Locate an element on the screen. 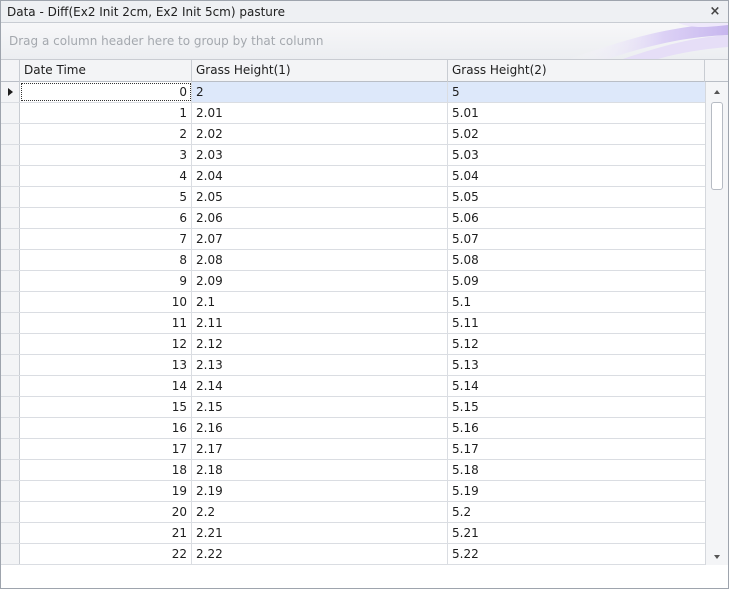 The image size is (729, 589). table-row: 15 2.15 5.15 is located at coordinates (353, 407).